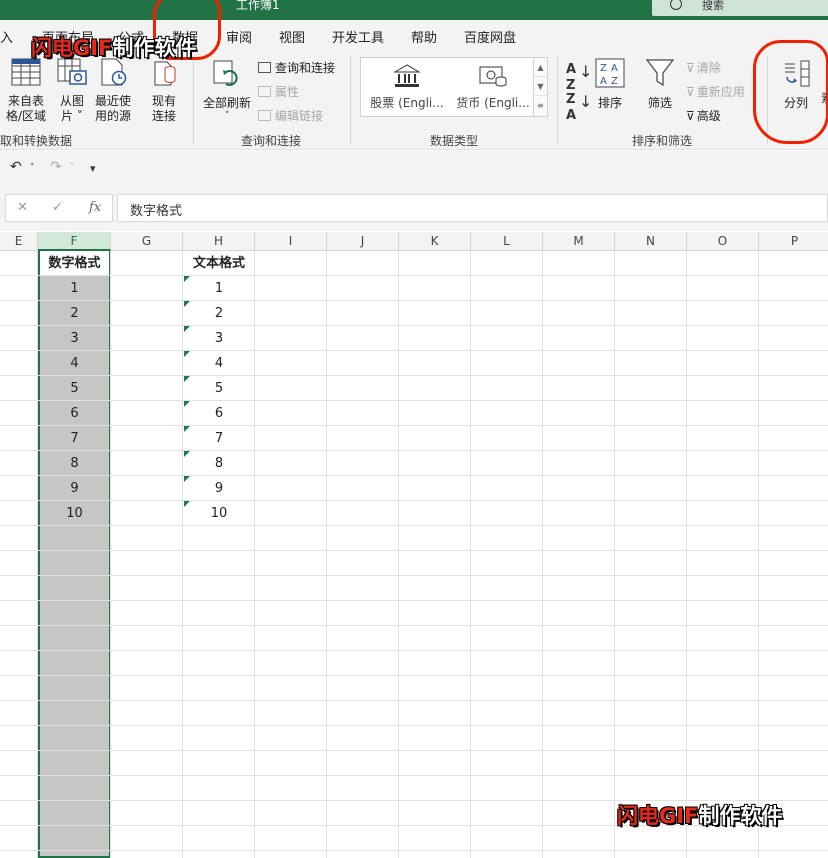 Image resolution: width=828 pixels, height=858 pixels. What do you see at coordinates (219, 241) in the screenshot?
I see `column-header-h: H` at bounding box center [219, 241].